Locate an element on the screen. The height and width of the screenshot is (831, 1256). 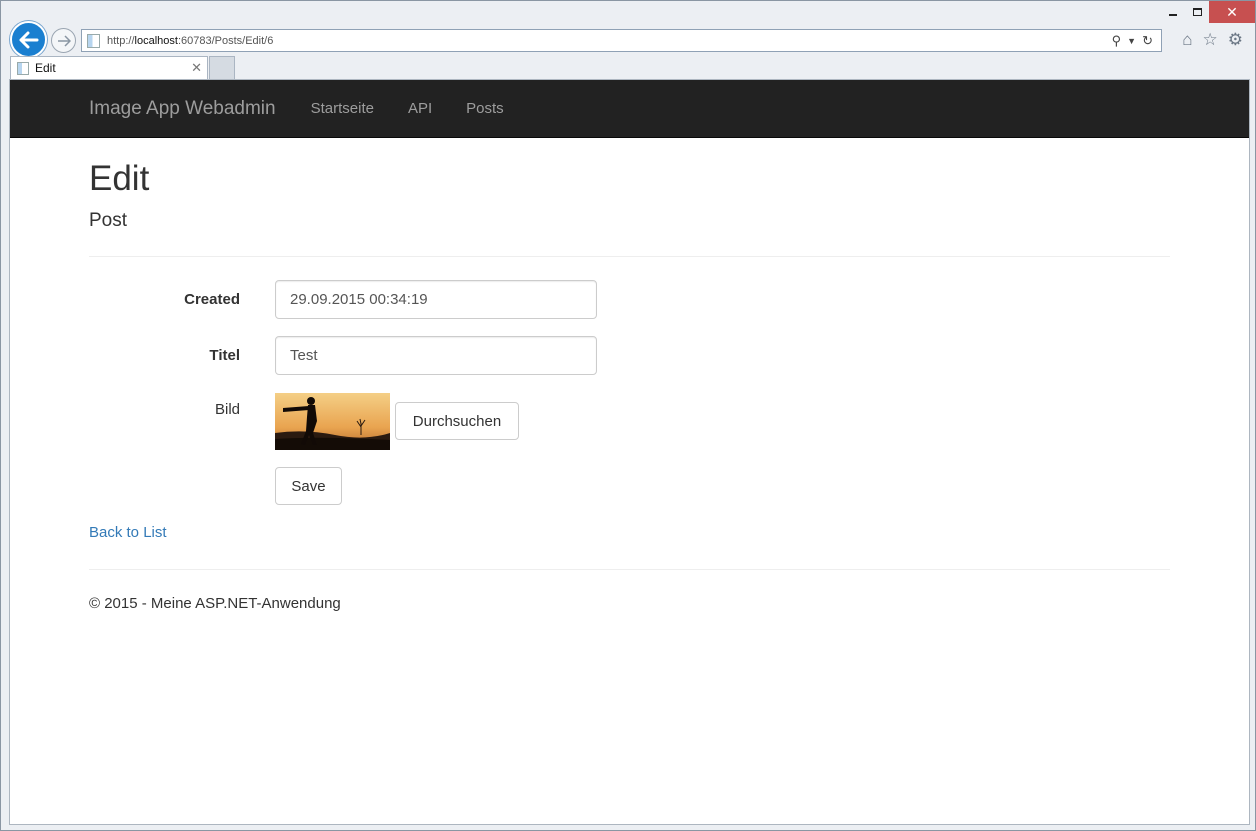
image-thumbnail is located at coordinates (332, 421).